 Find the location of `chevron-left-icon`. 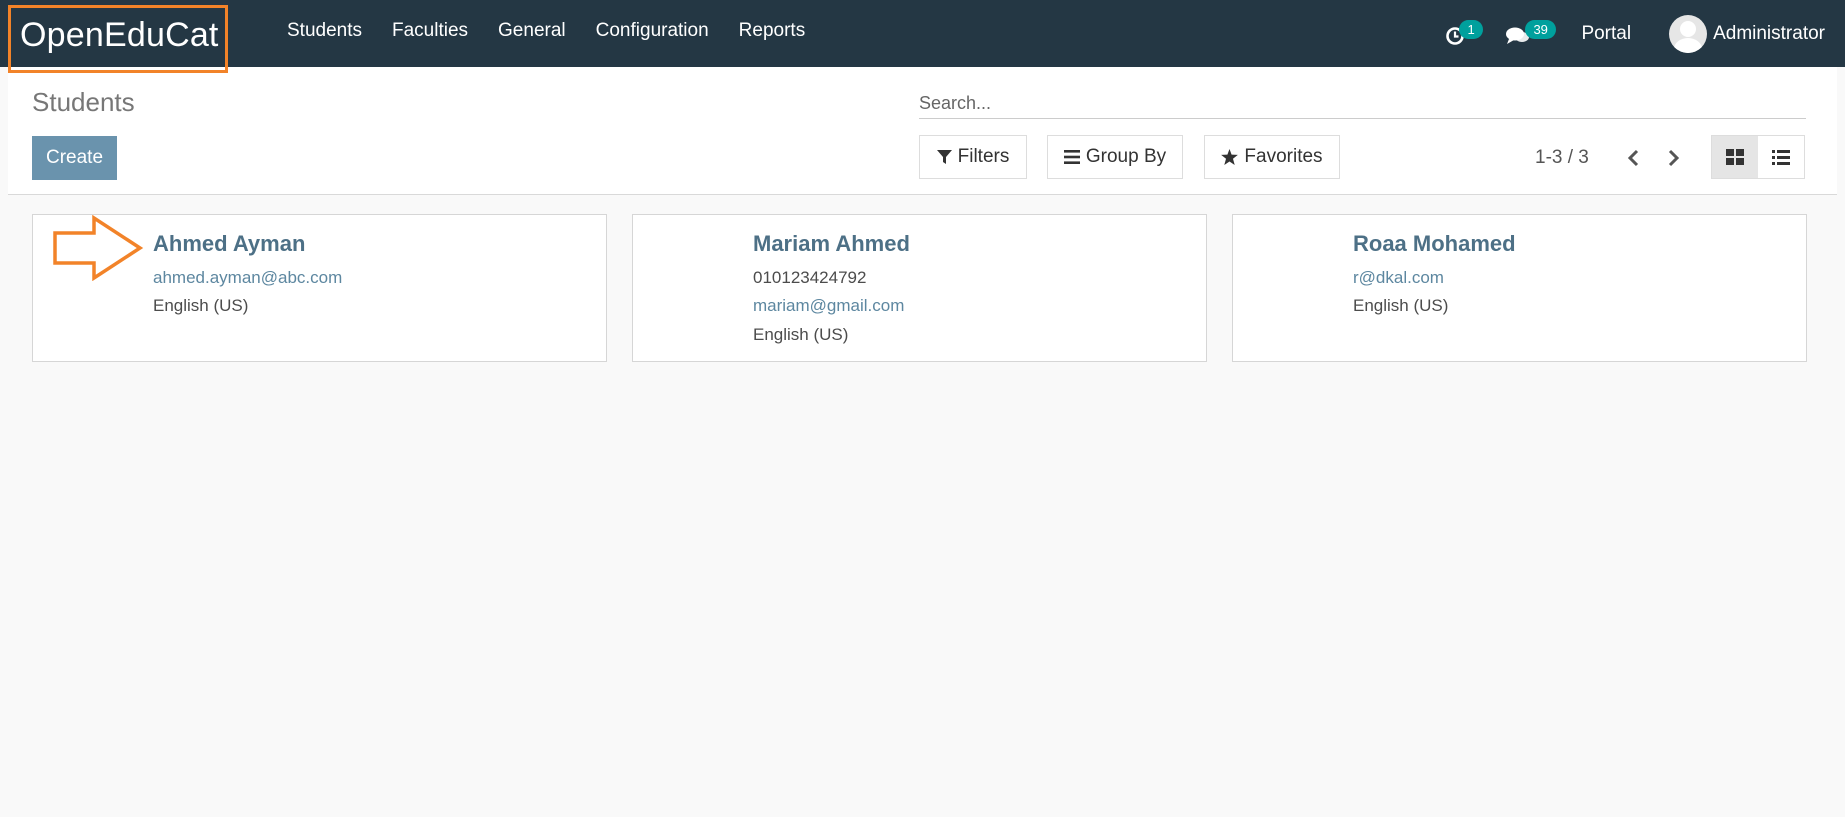

chevron-left-icon is located at coordinates (1633, 158).